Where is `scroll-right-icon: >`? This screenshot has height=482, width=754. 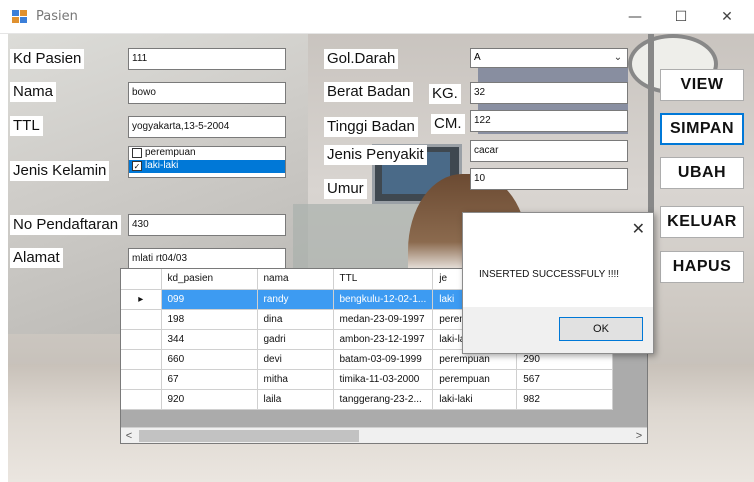 scroll-right-icon: > is located at coordinates (639, 435).